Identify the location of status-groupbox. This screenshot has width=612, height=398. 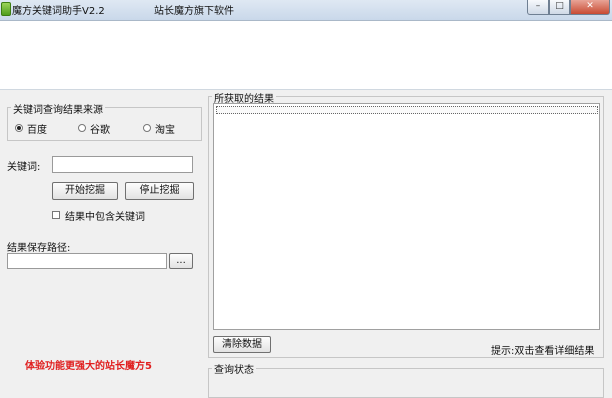
(406, 383).